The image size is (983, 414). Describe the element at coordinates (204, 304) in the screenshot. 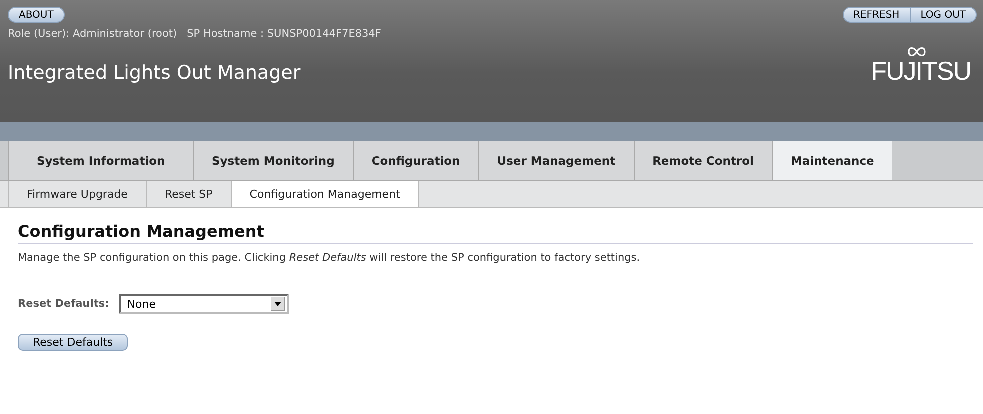

I see `reset-select: None` at that location.